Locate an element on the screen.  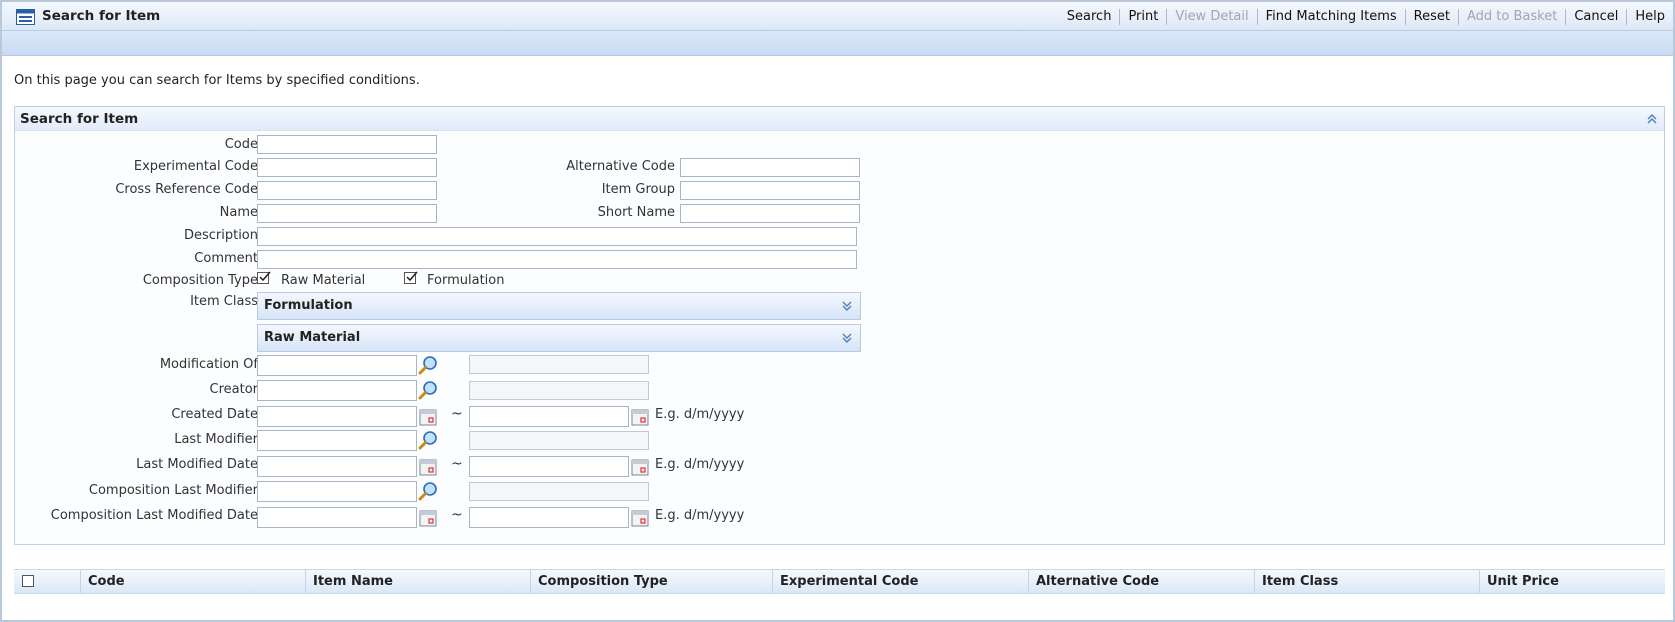
cross-reference-code-label: Cross Reference Code is located at coordinates (186, 189).